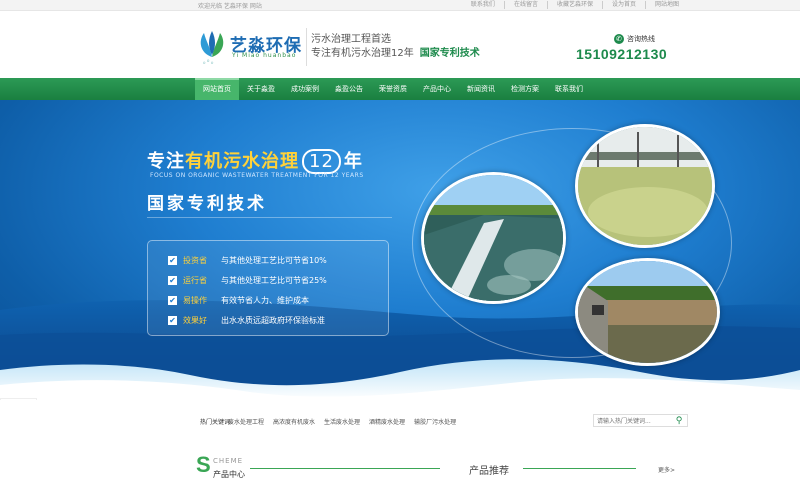  What do you see at coordinates (195, 300) in the screenshot?
I see `feature-key: 易操作` at bounding box center [195, 300].